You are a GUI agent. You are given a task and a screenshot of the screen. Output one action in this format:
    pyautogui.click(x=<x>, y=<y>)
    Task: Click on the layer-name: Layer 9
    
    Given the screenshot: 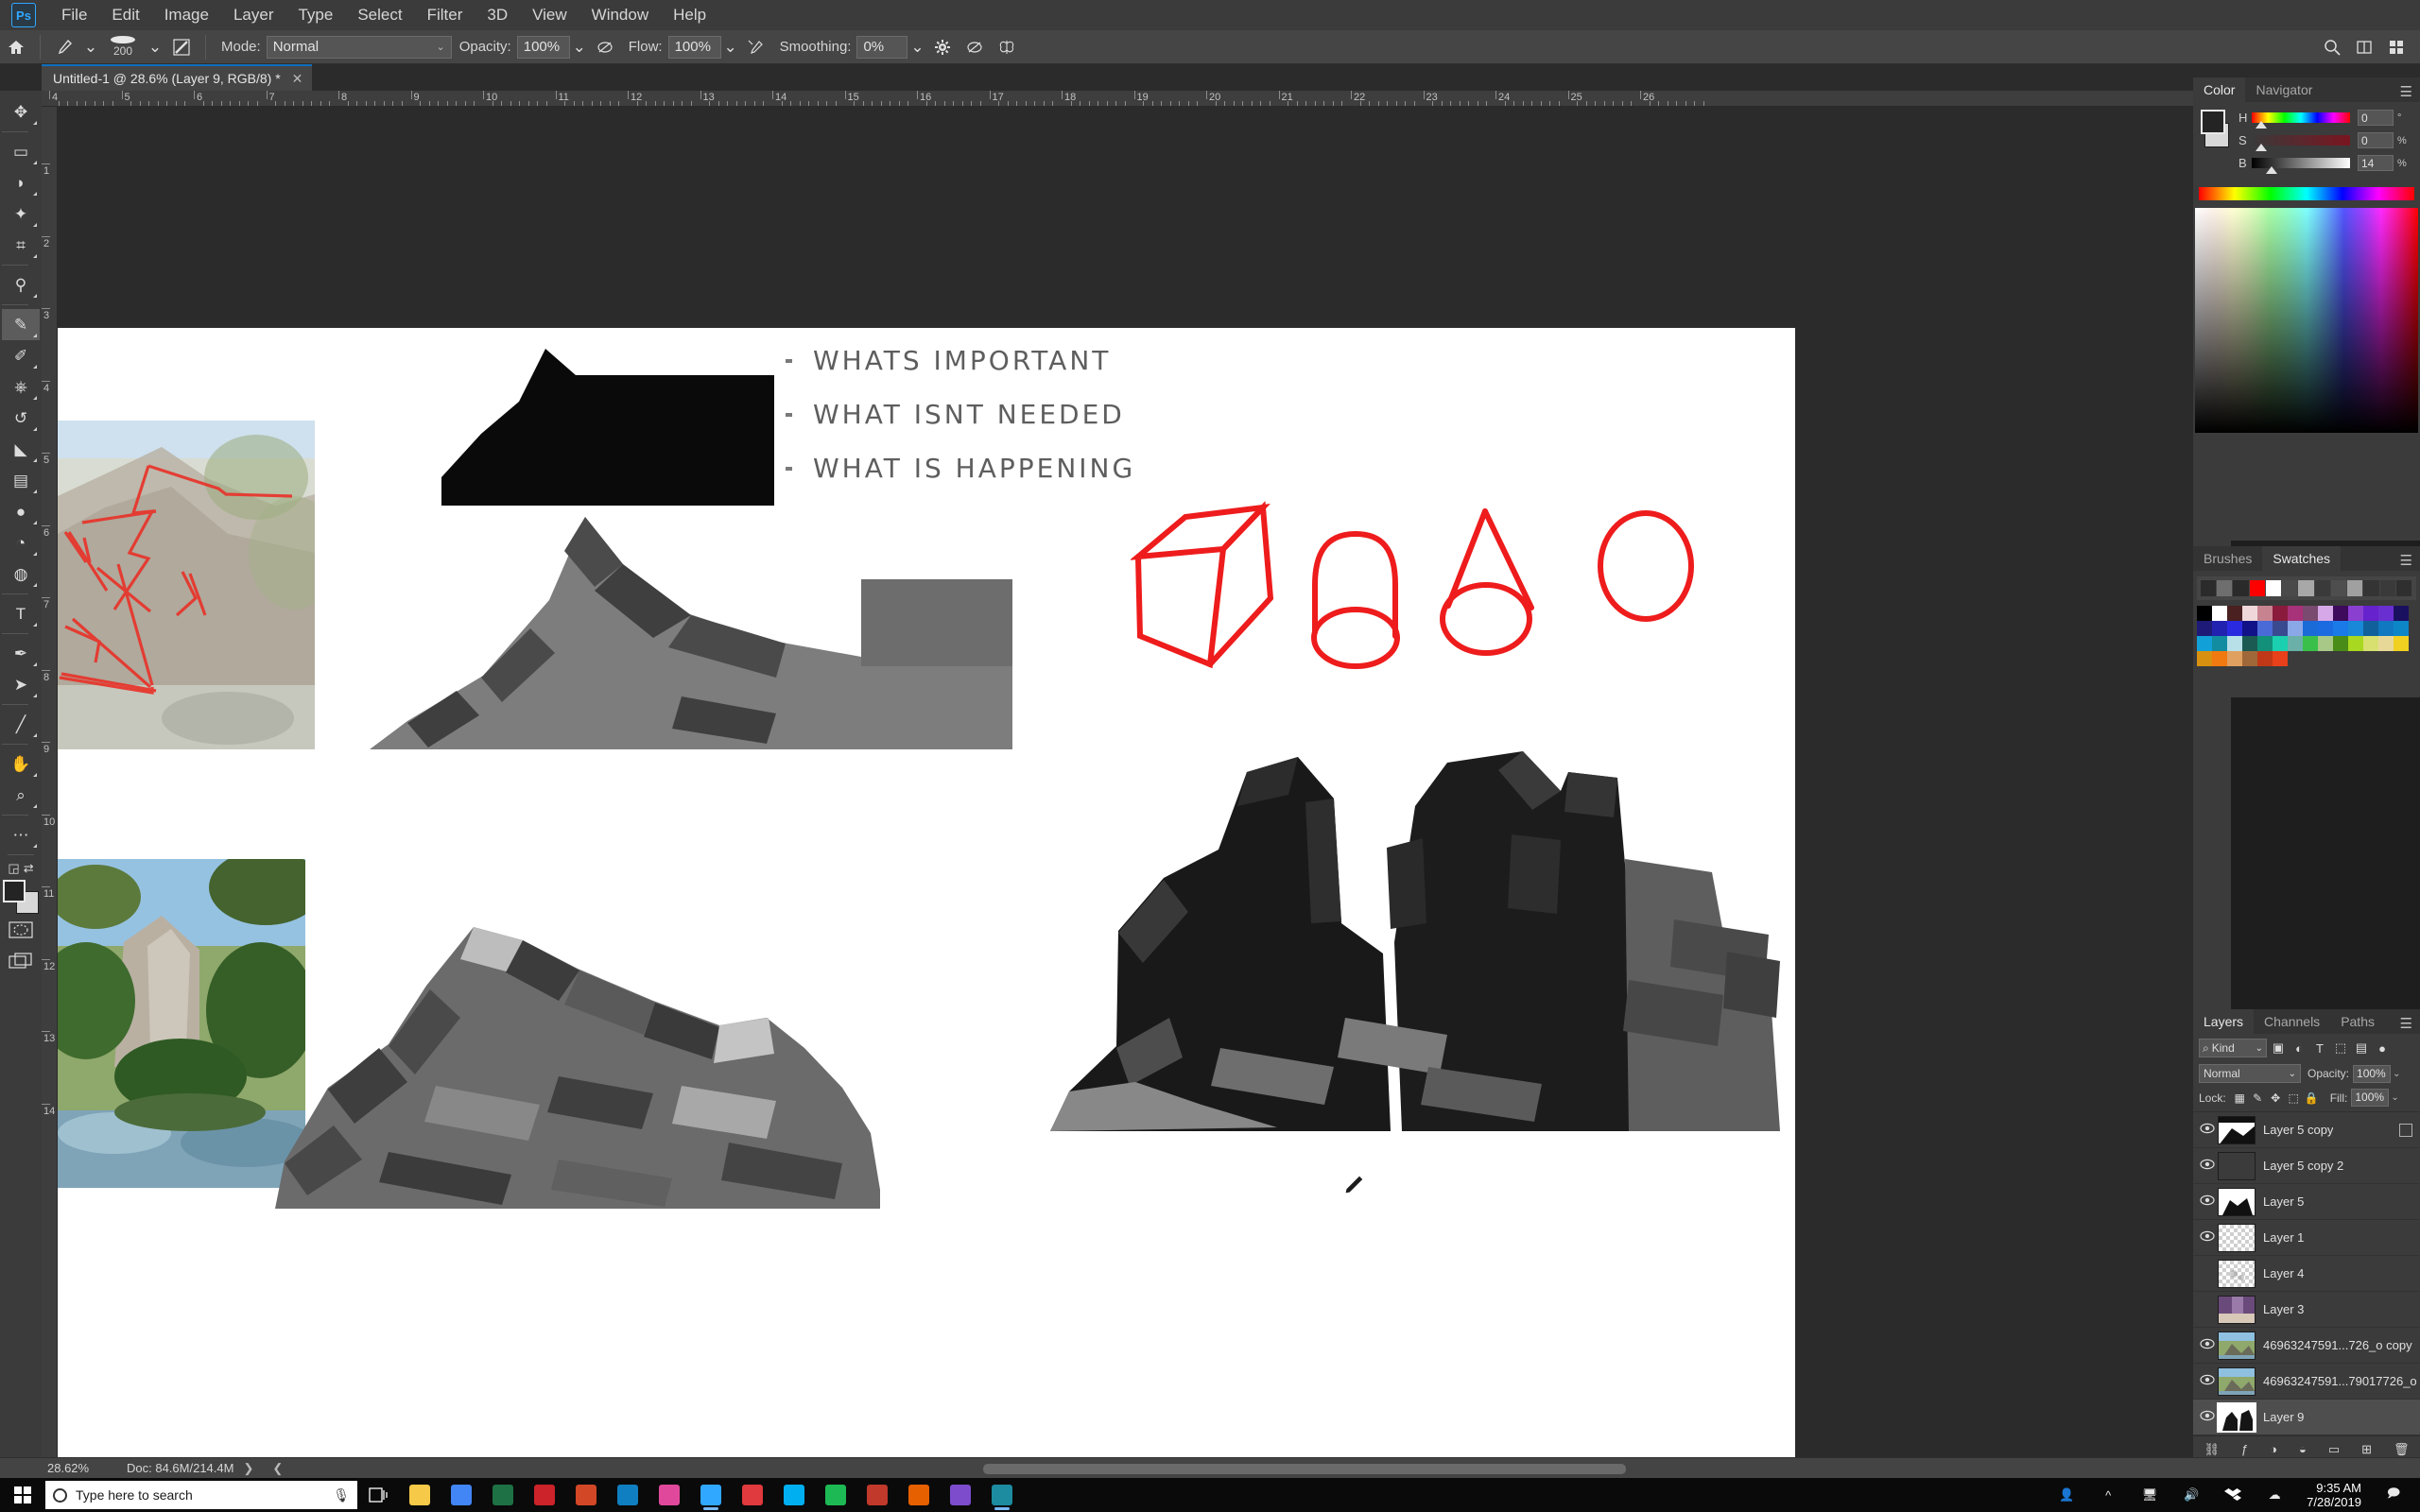 What is the action you would take?
    pyautogui.click(x=2283, y=1417)
    